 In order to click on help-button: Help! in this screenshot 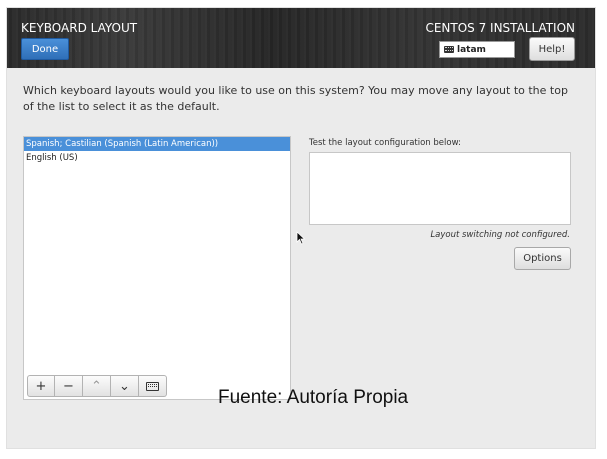, I will do `click(552, 49)`.